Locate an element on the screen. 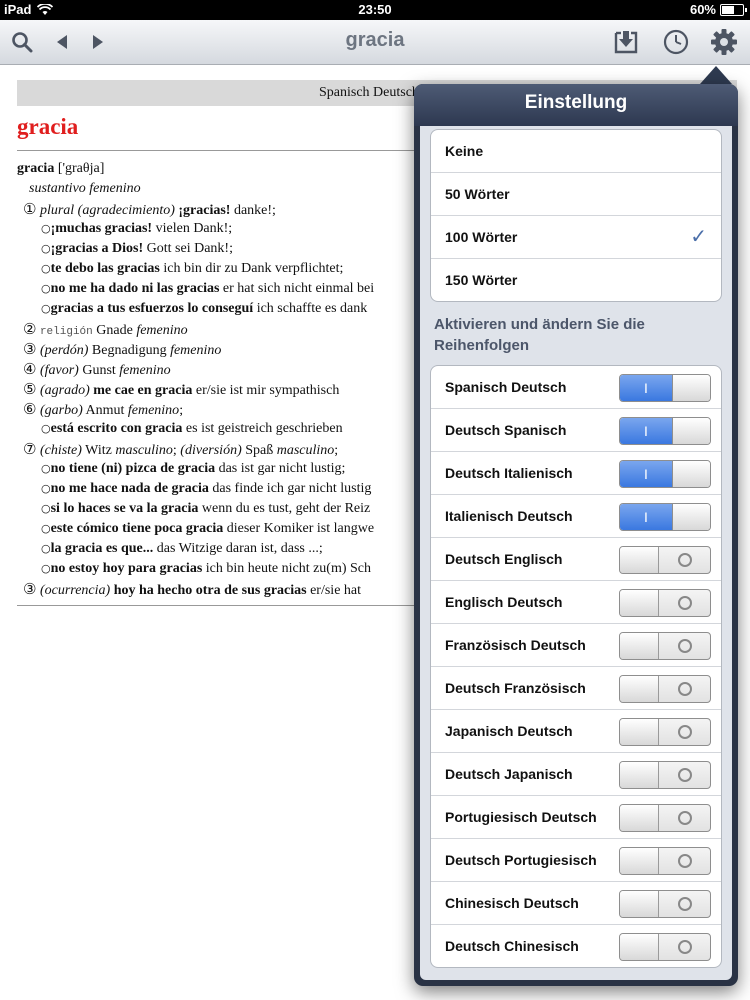  dictionary-row: Deutsch Chinesisch is located at coordinates (576, 946).